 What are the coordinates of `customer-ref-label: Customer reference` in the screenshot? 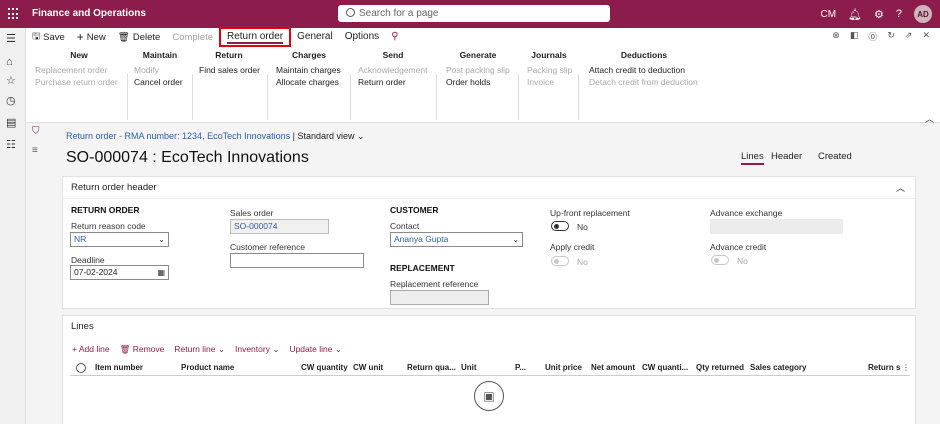 It's located at (268, 247).